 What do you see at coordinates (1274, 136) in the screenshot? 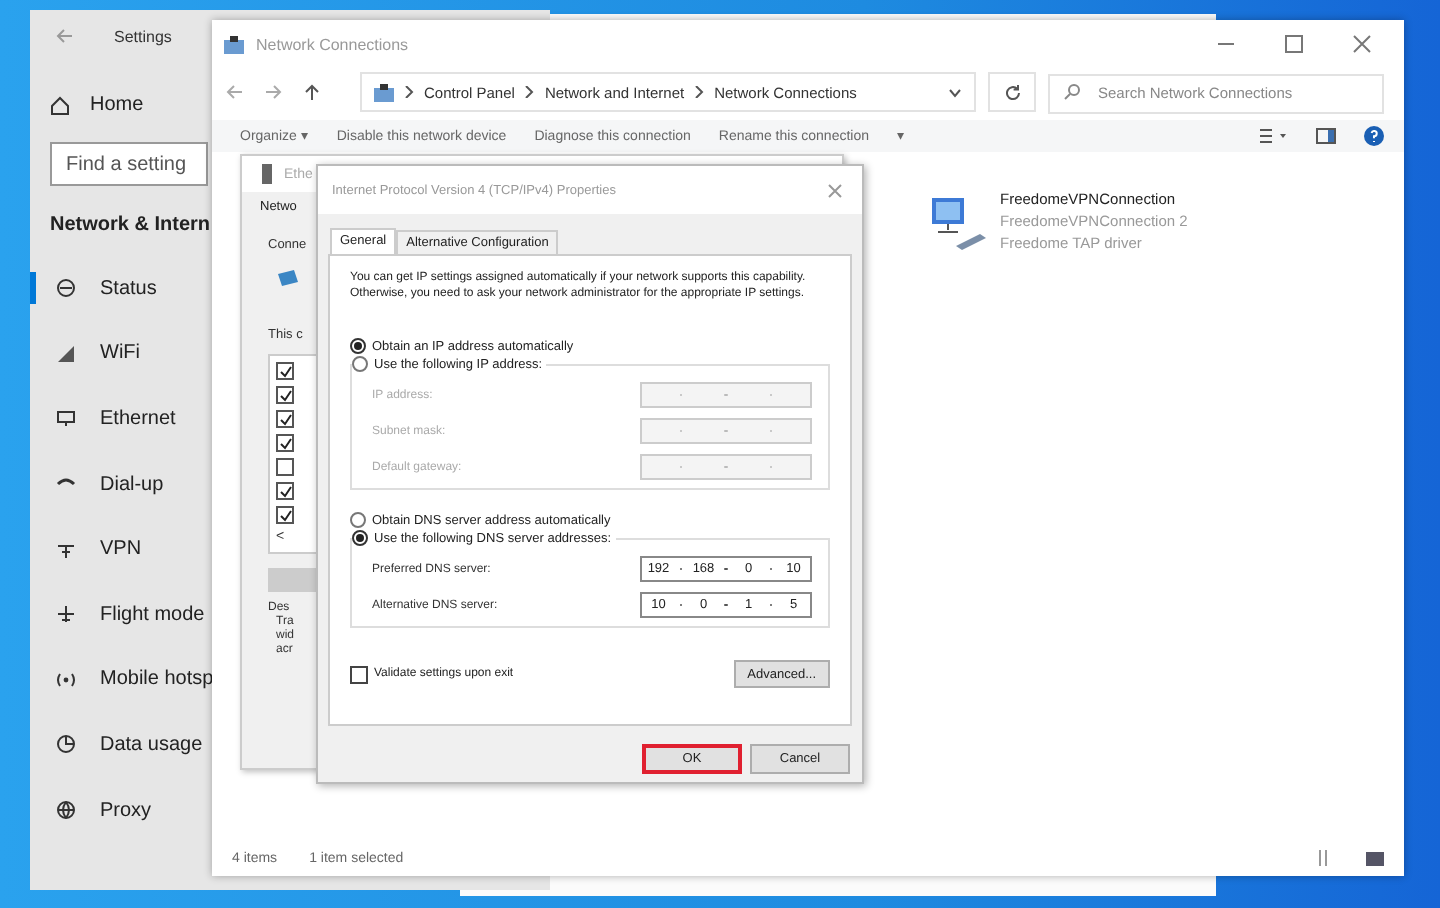
I see `view-options-icon` at bounding box center [1274, 136].